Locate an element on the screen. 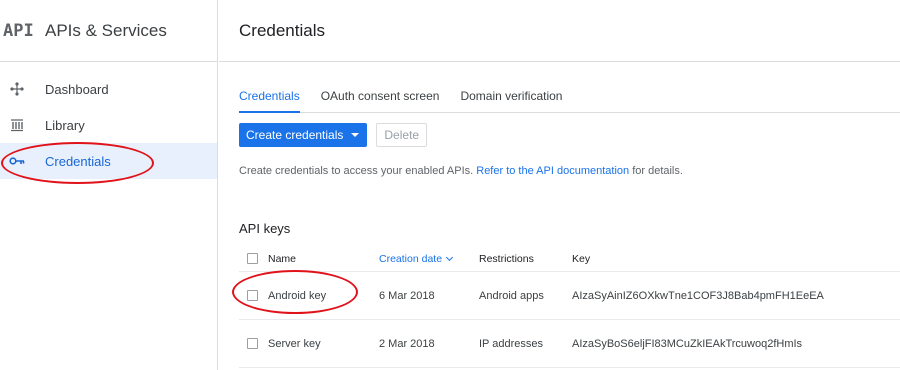 The width and height of the screenshot is (900, 370). sidebar-item-label: Dashboard is located at coordinates (77, 89).